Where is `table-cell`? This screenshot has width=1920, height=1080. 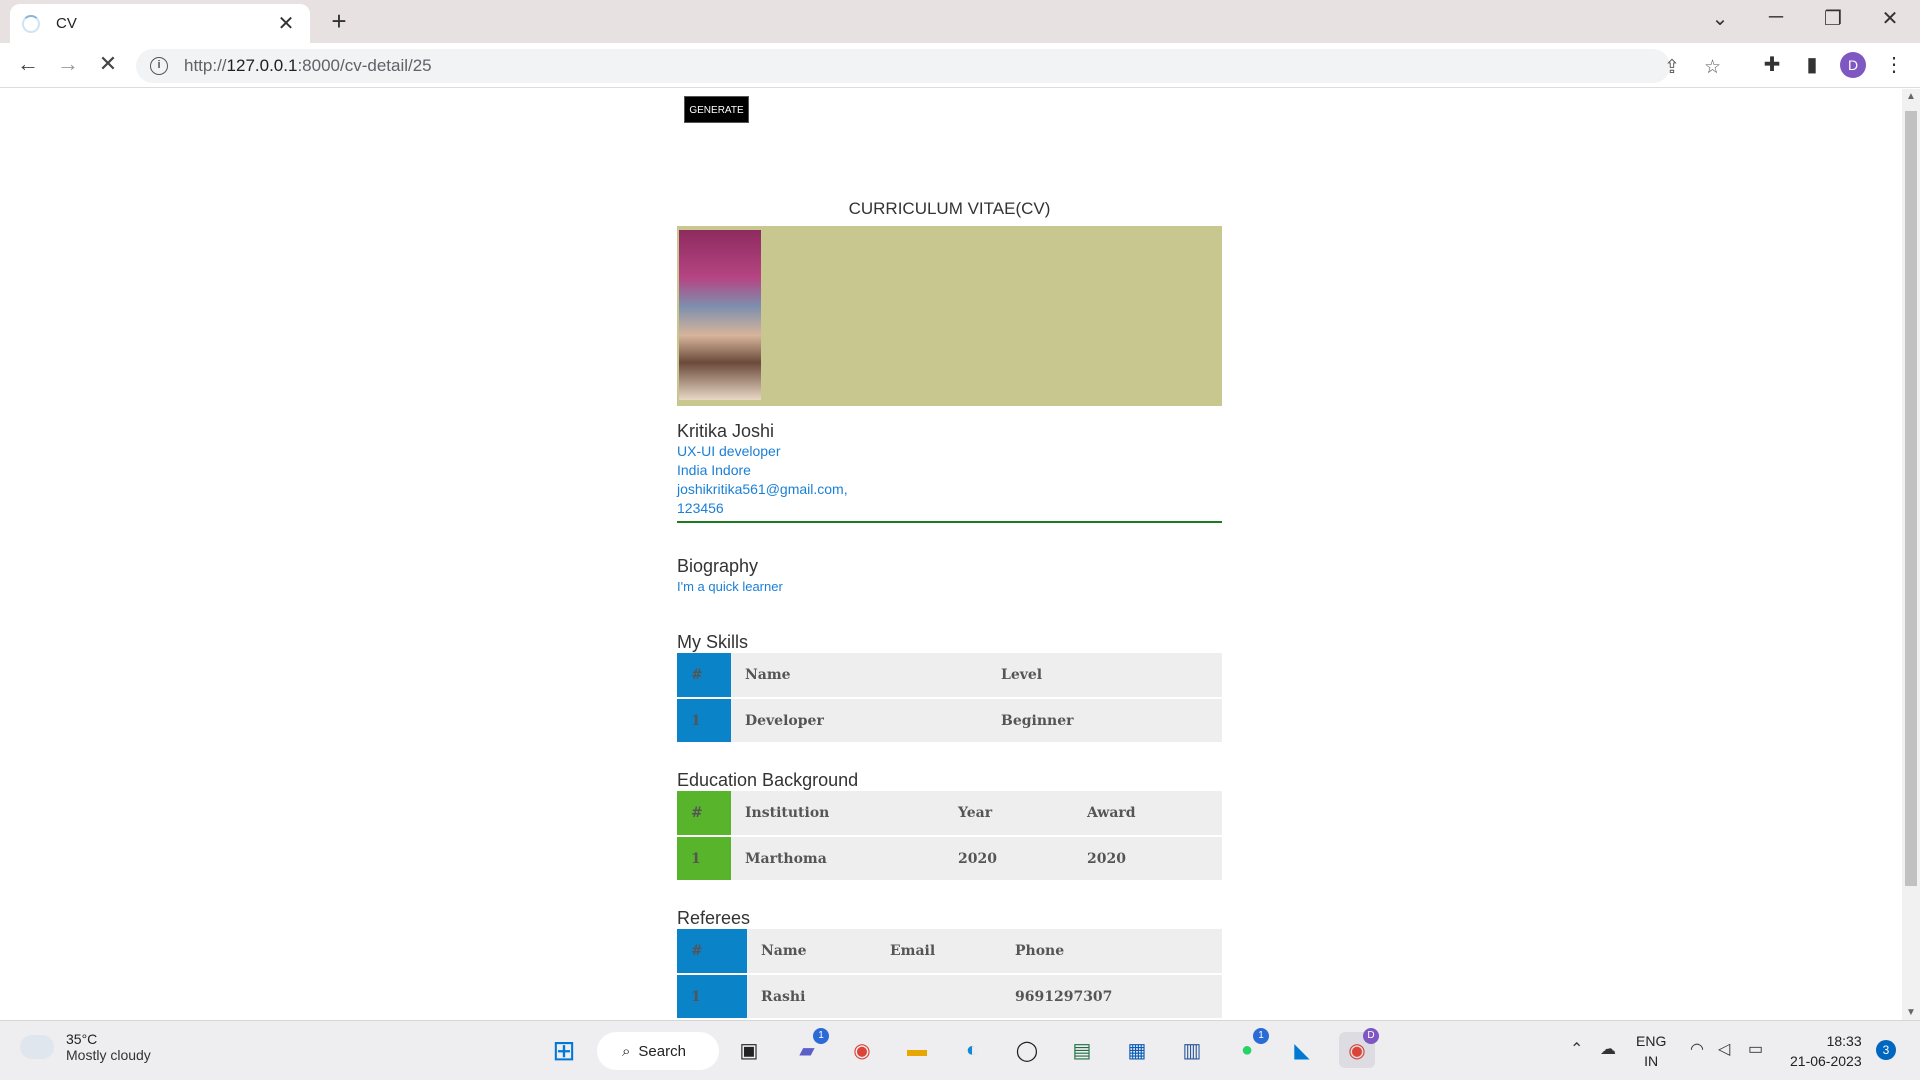 table-cell is located at coordinates (938, 997).